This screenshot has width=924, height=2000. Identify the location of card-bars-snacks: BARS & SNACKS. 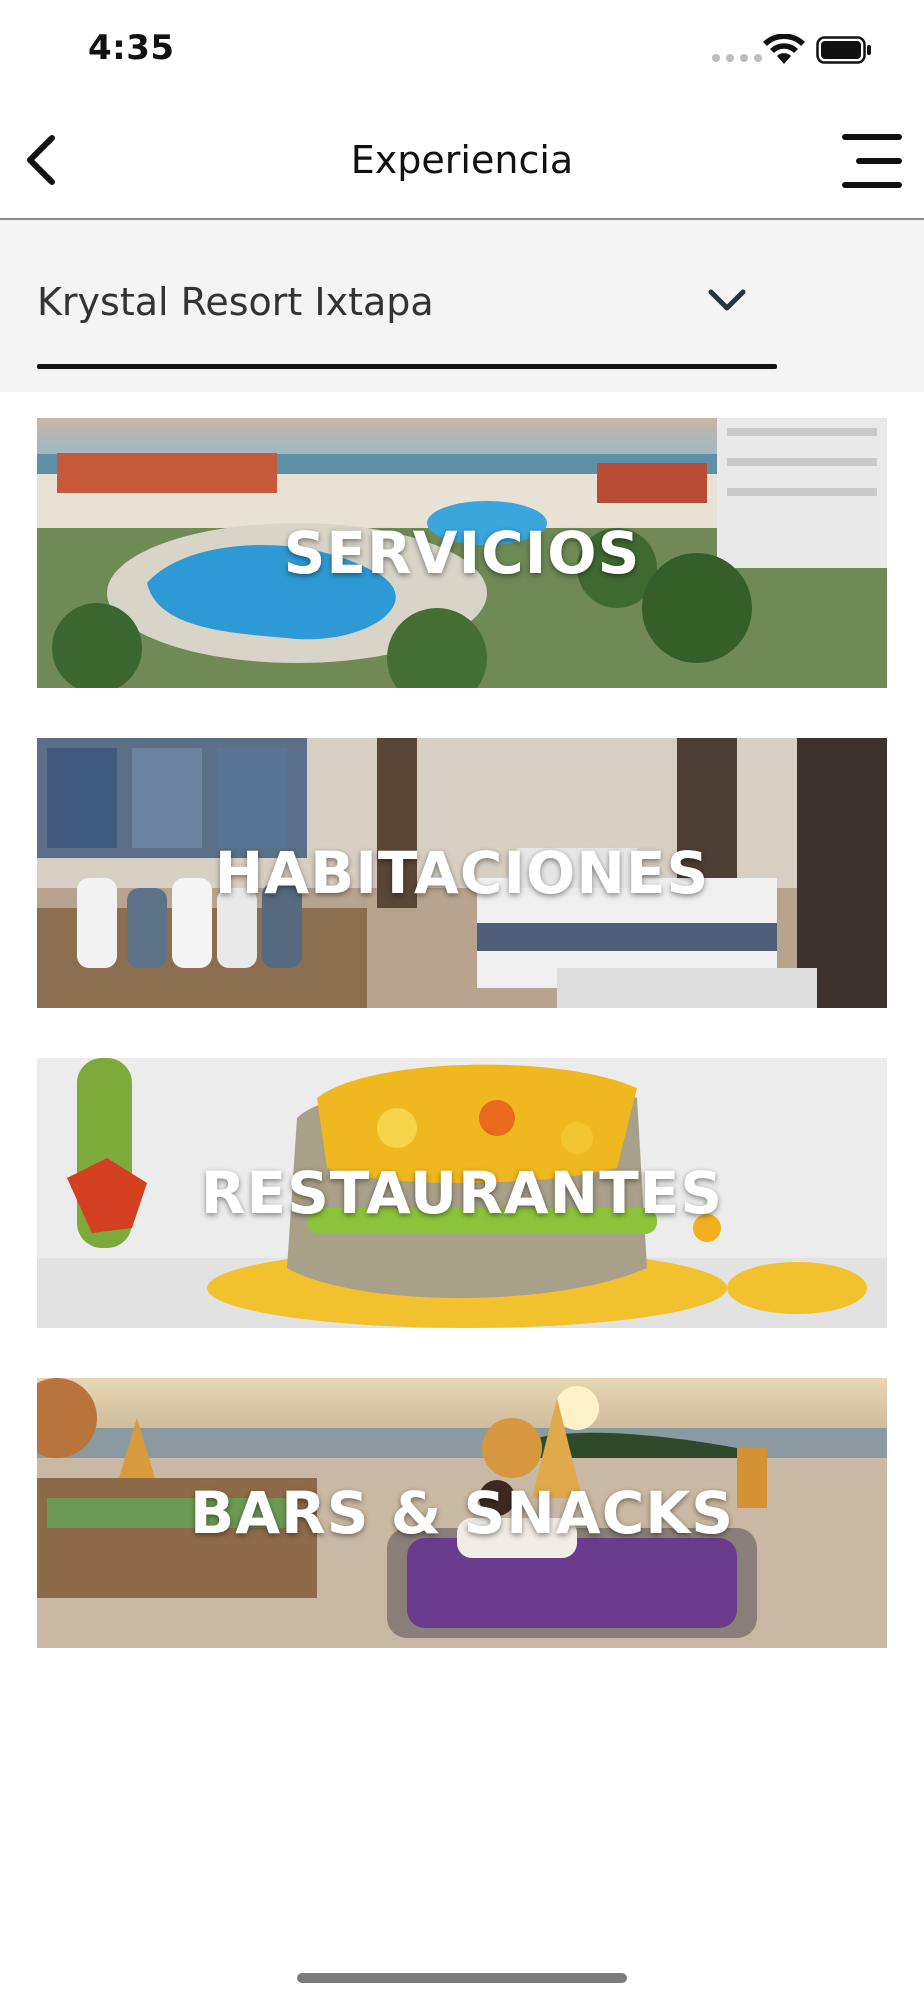
(462, 1513).